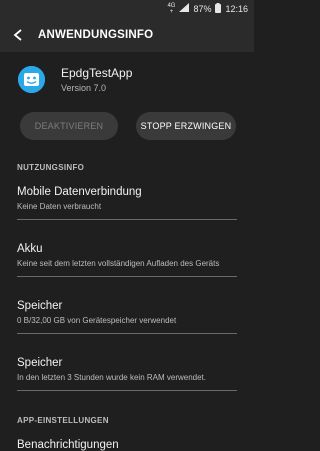  What do you see at coordinates (68, 445) in the screenshot?
I see `item-title: Benachrichtigungen` at bounding box center [68, 445].